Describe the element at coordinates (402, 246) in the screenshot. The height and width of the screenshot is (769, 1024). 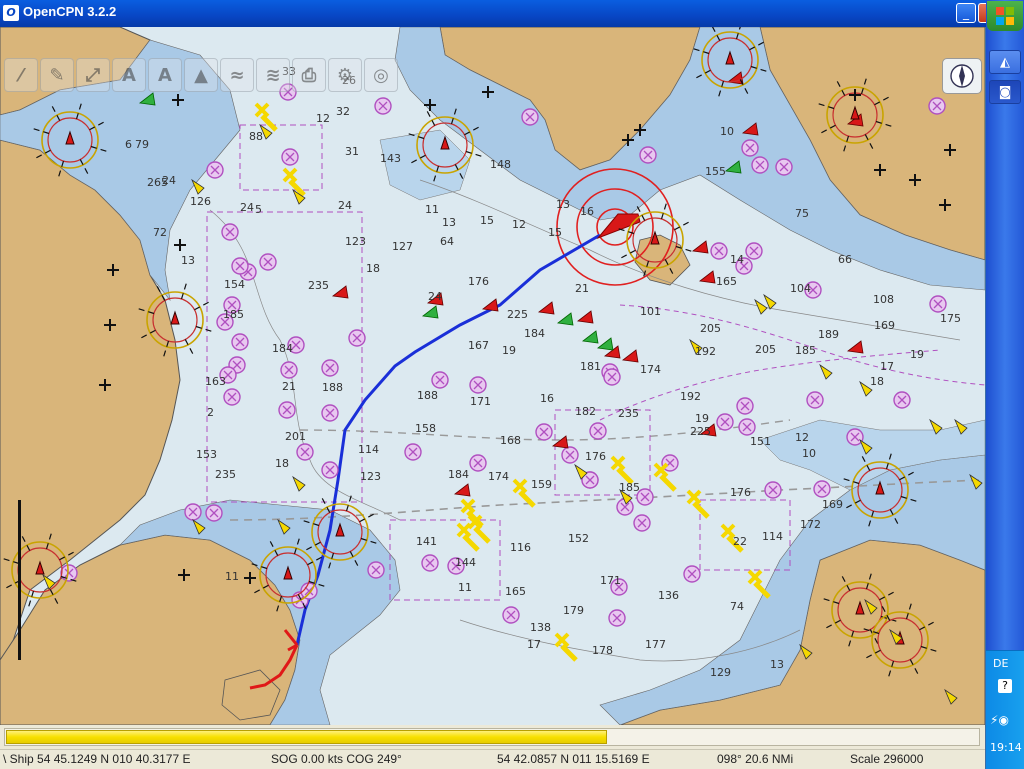
I see `depth-sounding: 127` at that location.